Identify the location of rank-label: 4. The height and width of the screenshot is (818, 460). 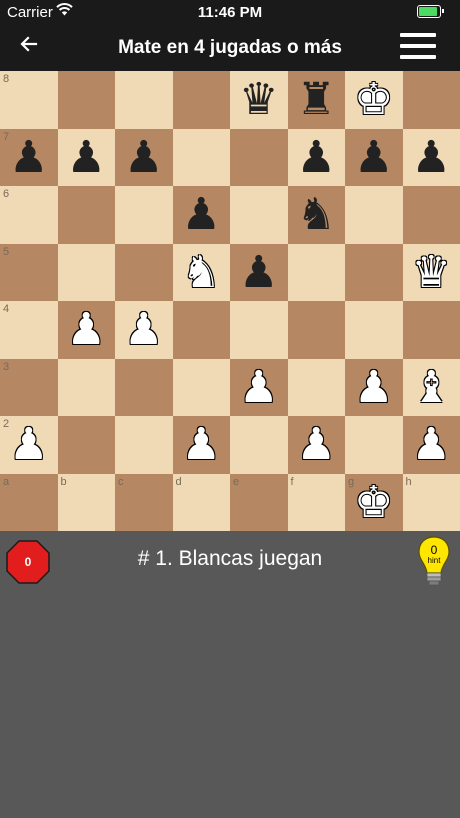
(6, 309).